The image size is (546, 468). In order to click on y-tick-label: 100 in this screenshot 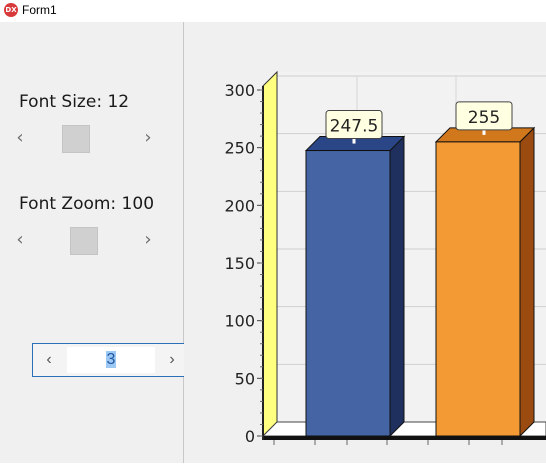, I will do `click(239, 321)`.